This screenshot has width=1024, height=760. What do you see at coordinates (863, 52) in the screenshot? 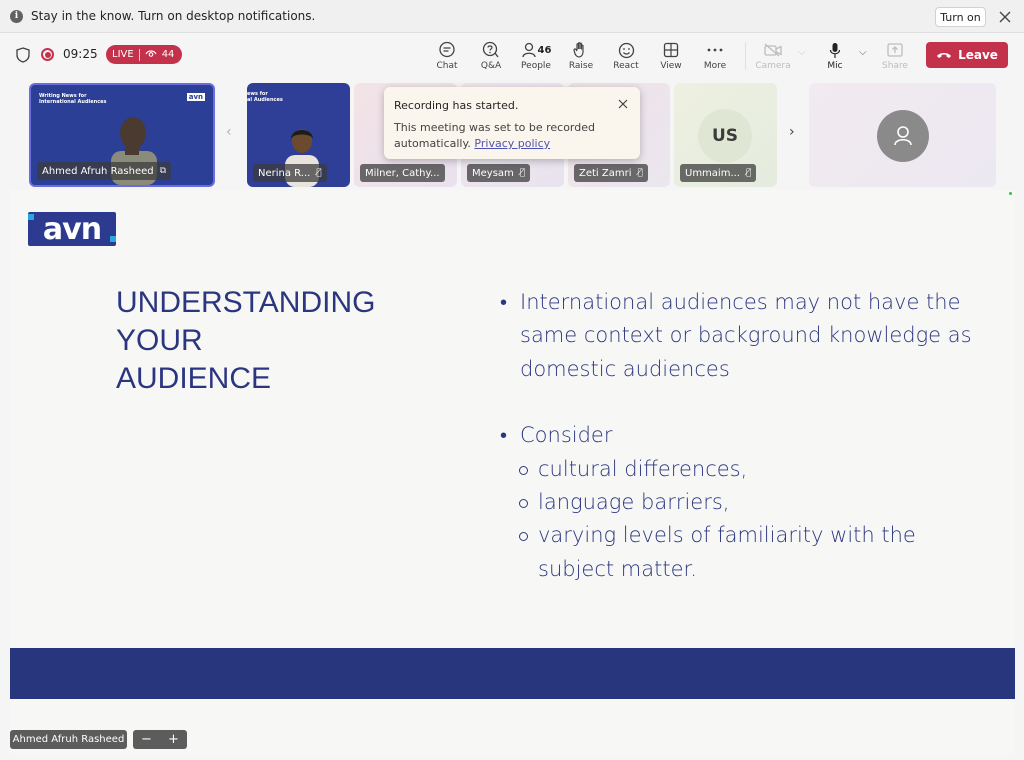
I see `mic-options-chevron-icon: ⌵` at bounding box center [863, 52].